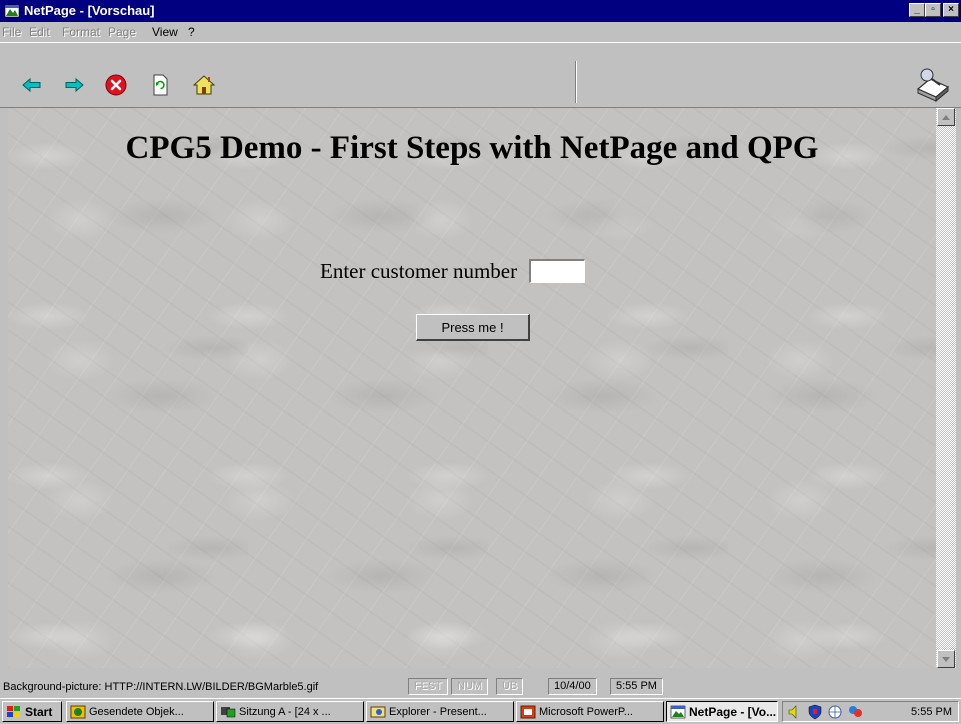 This screenshot has height=724, width=961. Describe the element at coordinates (13, 711) in the screenshot. I see `windows-logo-icon` at that location.